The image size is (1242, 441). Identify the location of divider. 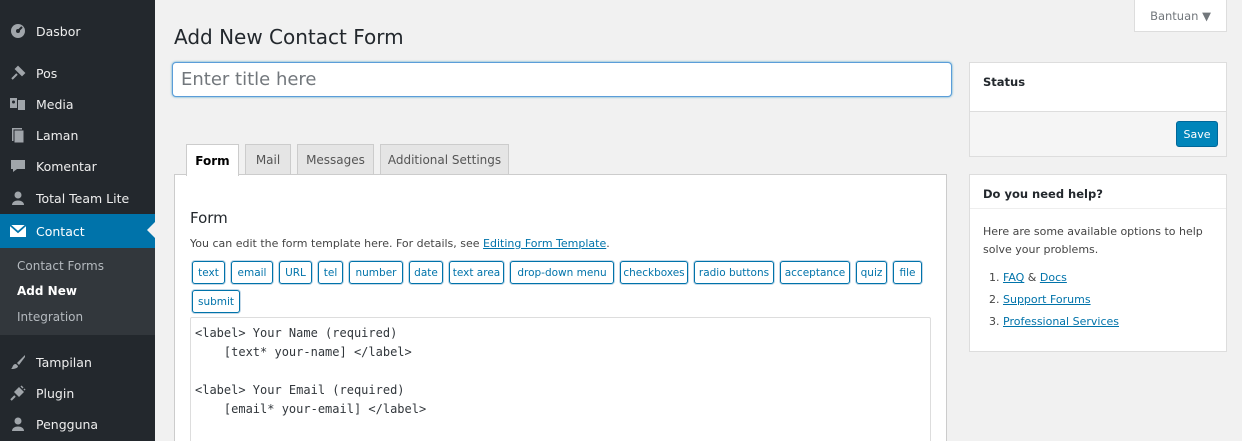
(1098, 208).